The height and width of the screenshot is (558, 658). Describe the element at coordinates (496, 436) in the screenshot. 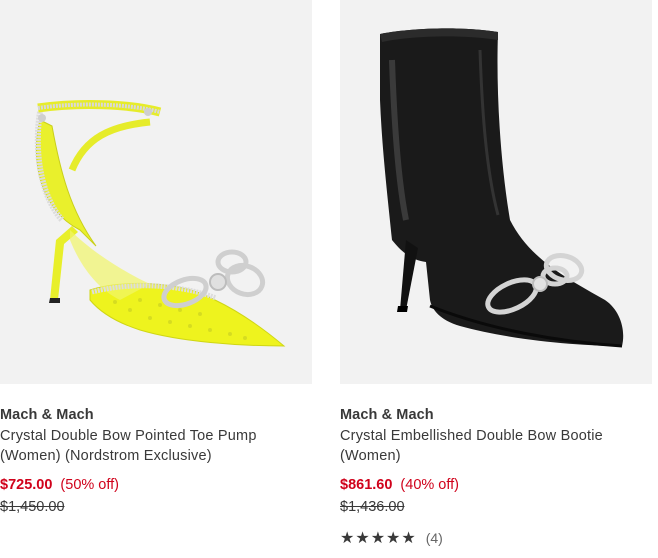

I see `product-title-line1: Crystal Embellished Double Bow Bootie` at that location.